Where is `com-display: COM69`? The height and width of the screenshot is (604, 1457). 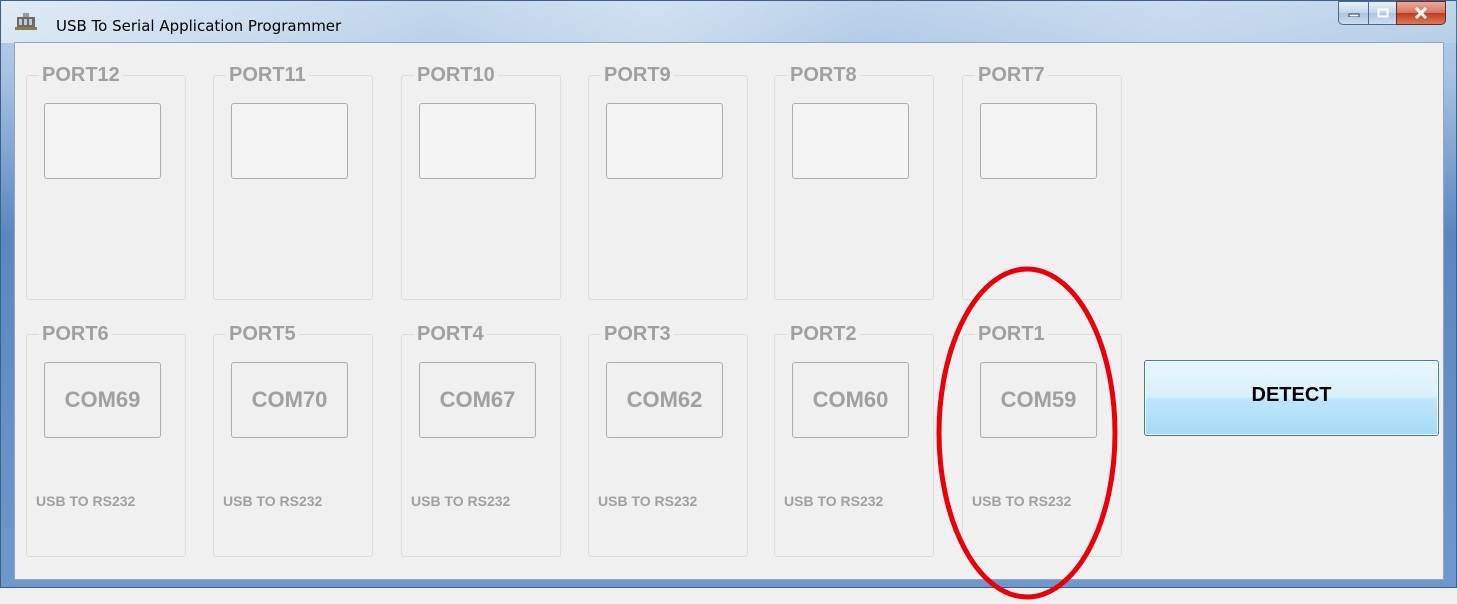 com-display: COM69 is located at coordinates (102, 400).